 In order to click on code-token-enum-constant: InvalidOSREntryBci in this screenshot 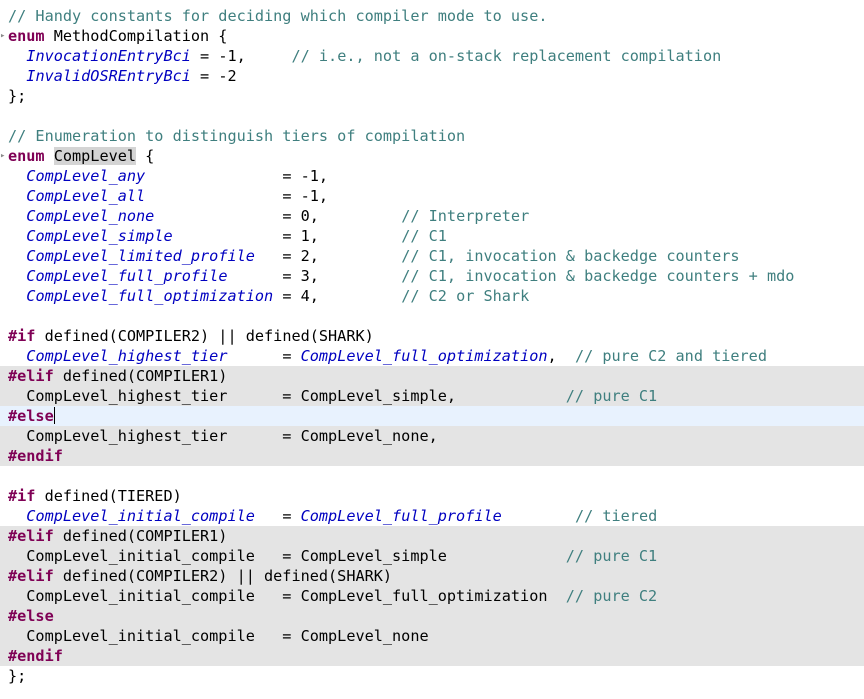, I will do `click(108, 76)`.